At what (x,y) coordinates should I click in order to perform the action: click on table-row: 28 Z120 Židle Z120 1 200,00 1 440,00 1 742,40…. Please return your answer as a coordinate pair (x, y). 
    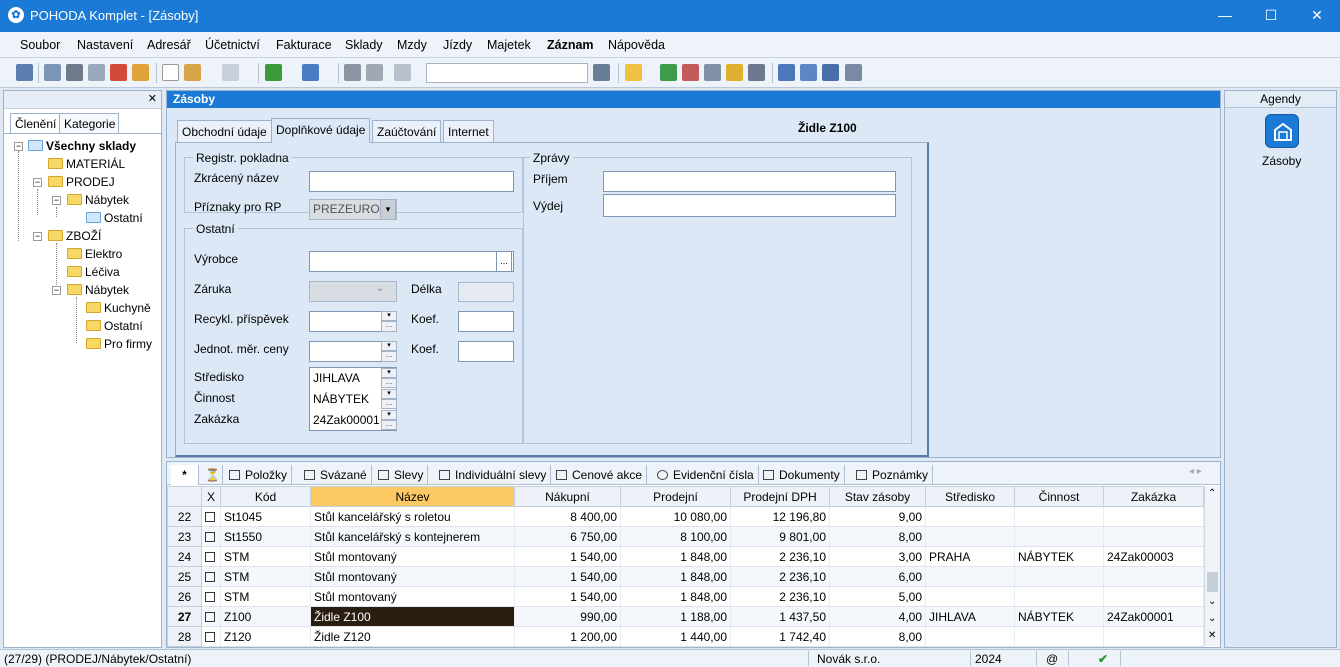
    Looking at the image, I should click on (685, 636).